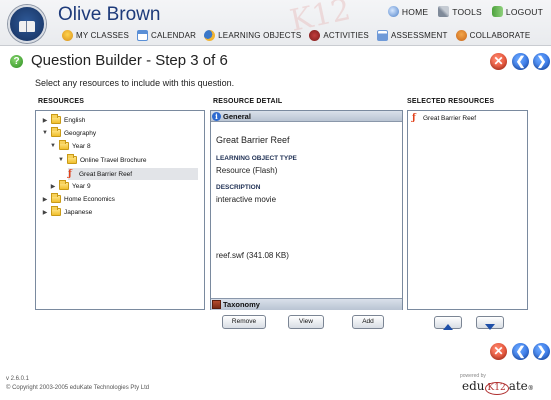  I want to click on resource-name: Great Barrier Reef, so click(253, 140).